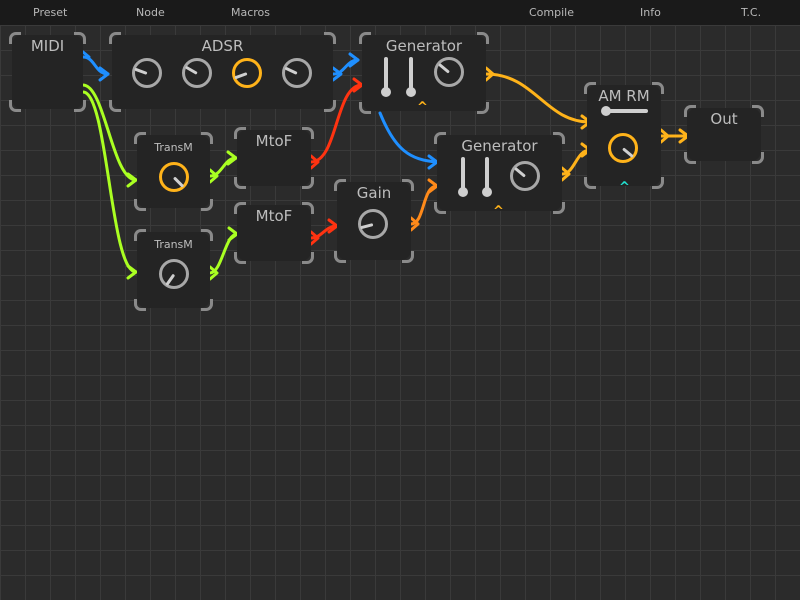  I want to click on node-title: Out, so click(724, 119).